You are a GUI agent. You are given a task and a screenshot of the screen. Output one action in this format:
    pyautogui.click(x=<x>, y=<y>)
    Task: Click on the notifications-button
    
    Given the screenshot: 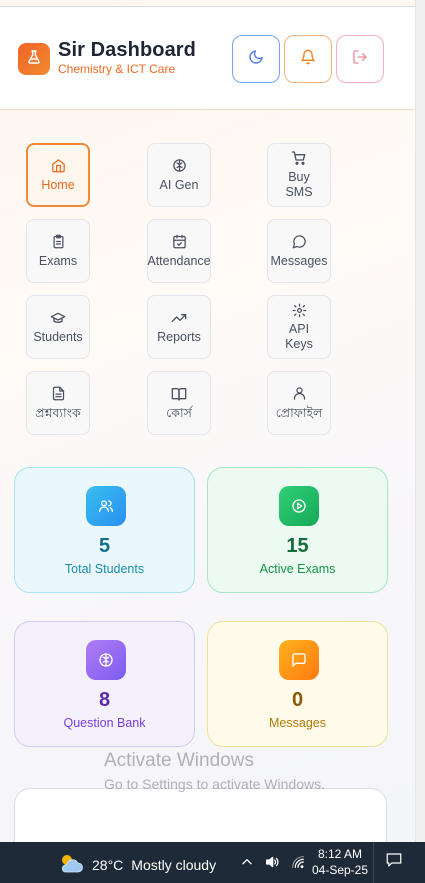 What is the action you would take?
    pyautogui.click(x=308, y=59)
    